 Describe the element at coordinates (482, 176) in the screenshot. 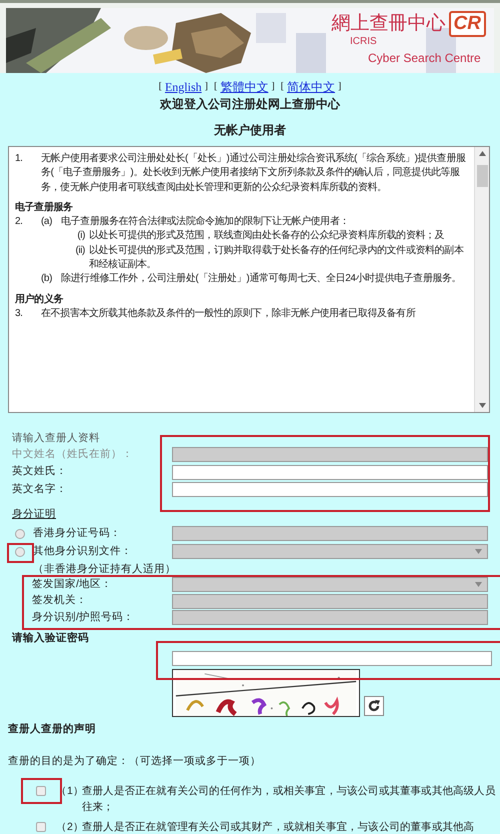

I see `scroll-thumb` at that location.